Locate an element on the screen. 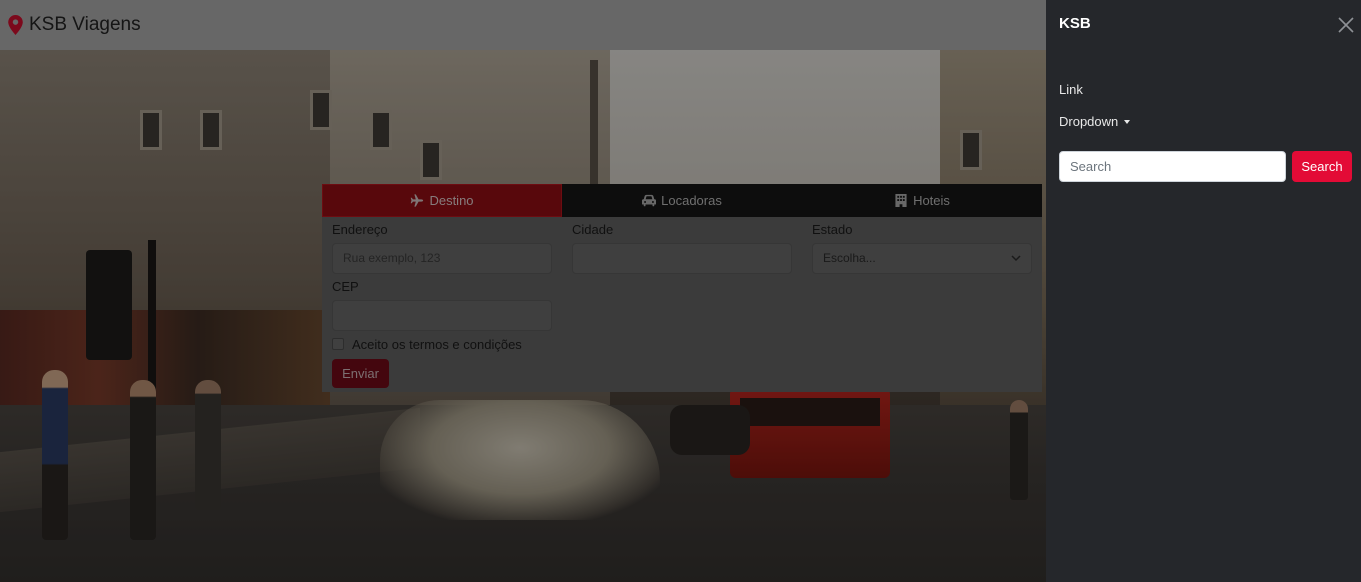  offcanvas-title: KSB is located at coordinates (1075, 23).